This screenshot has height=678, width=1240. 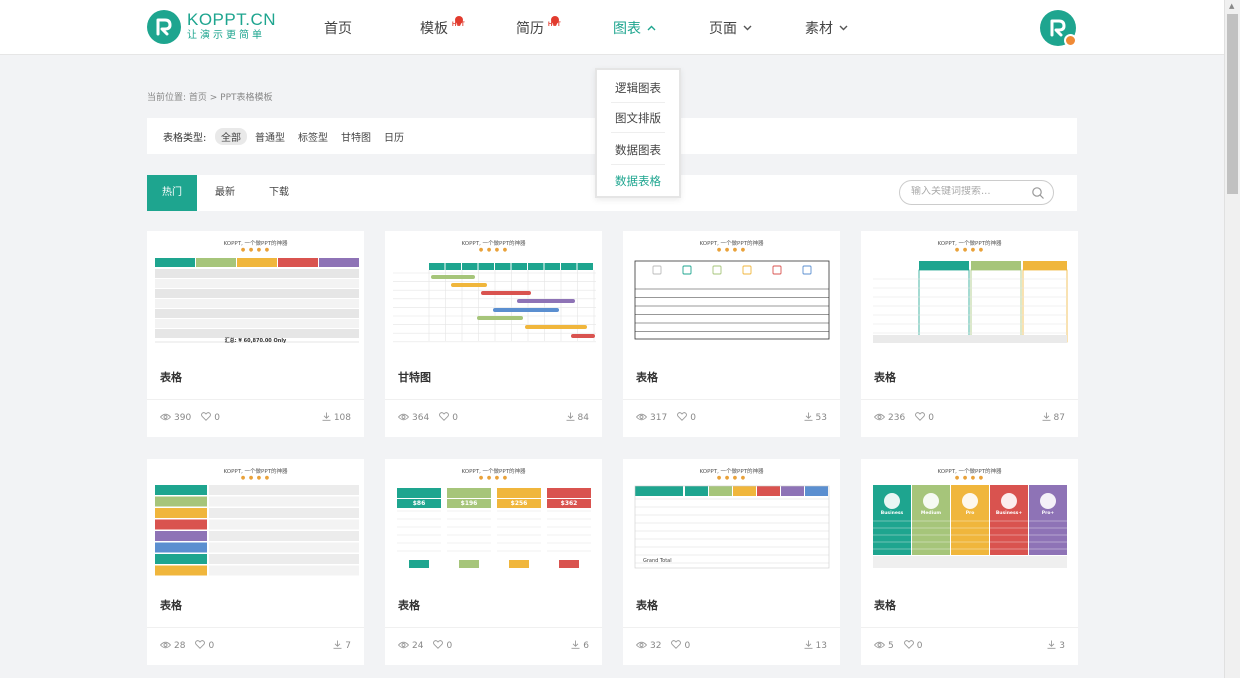 What do you see at coordinates (338, 28) in the screenshot?
I see `nav-home: 首页` at bounding box center [338, 28].